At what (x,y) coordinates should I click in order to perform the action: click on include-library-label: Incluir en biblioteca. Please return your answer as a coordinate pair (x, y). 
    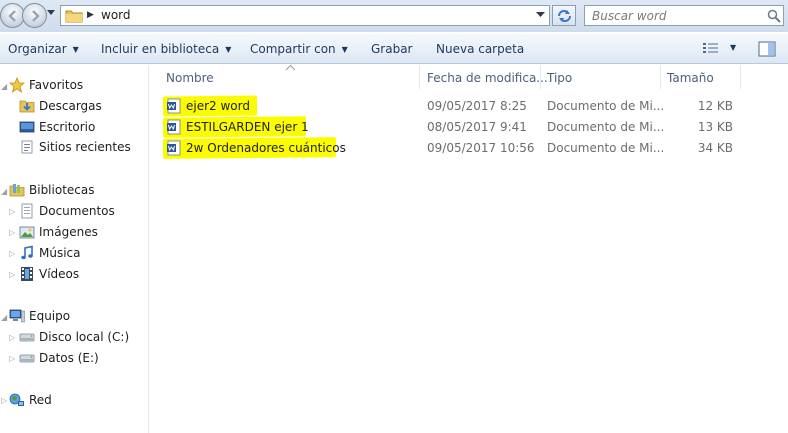
    Looking at the image, I should click on (160, 49).